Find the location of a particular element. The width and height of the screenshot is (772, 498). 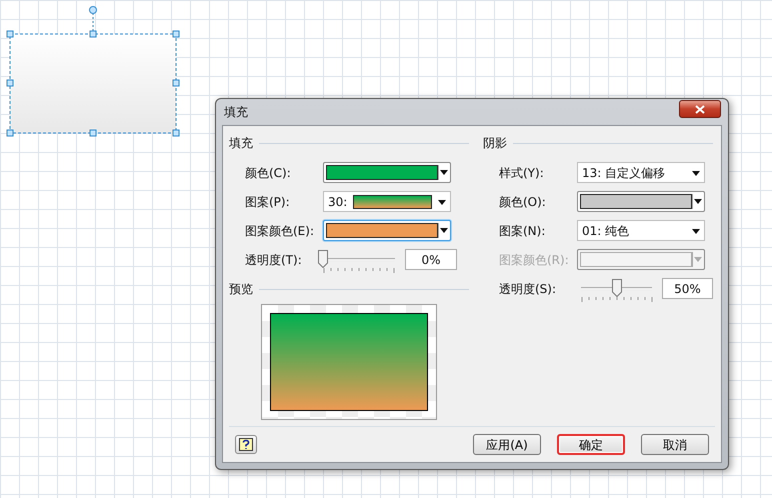

field-label: 透明度(S): is located at coordinates (528, 289).